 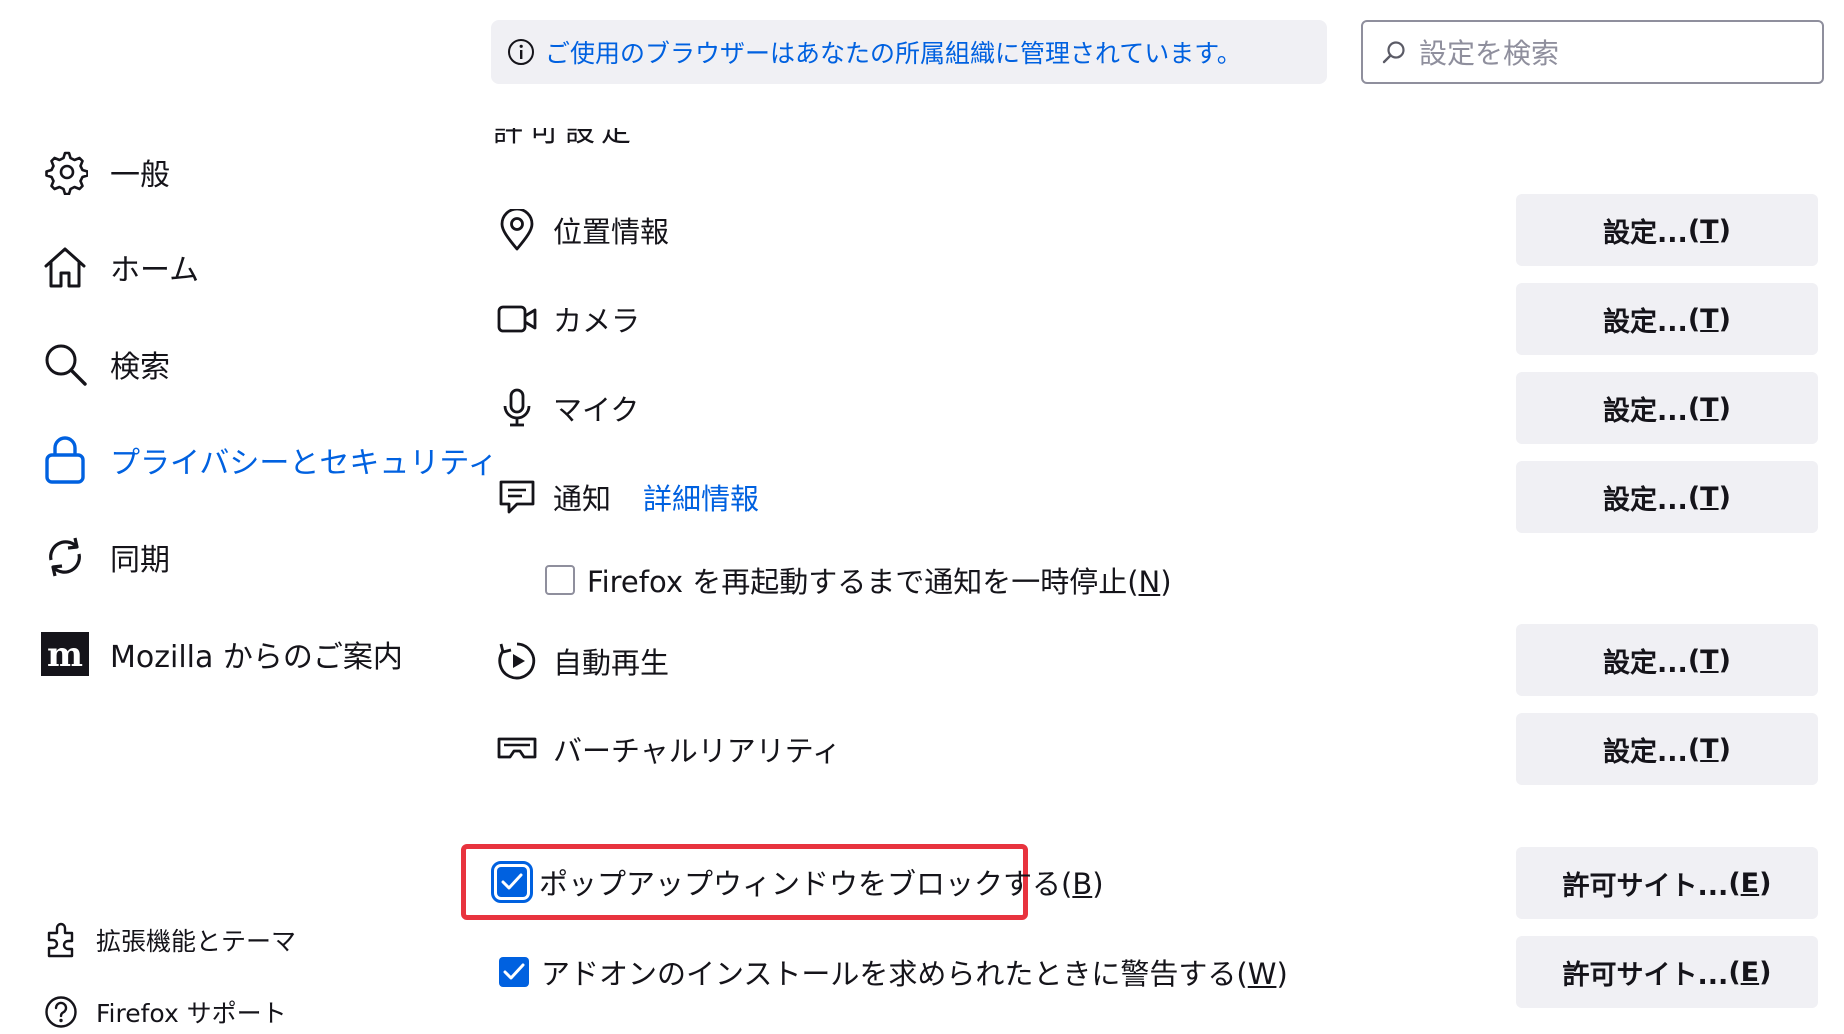 I want to click on camera-icon, so click(x=517, y=319).